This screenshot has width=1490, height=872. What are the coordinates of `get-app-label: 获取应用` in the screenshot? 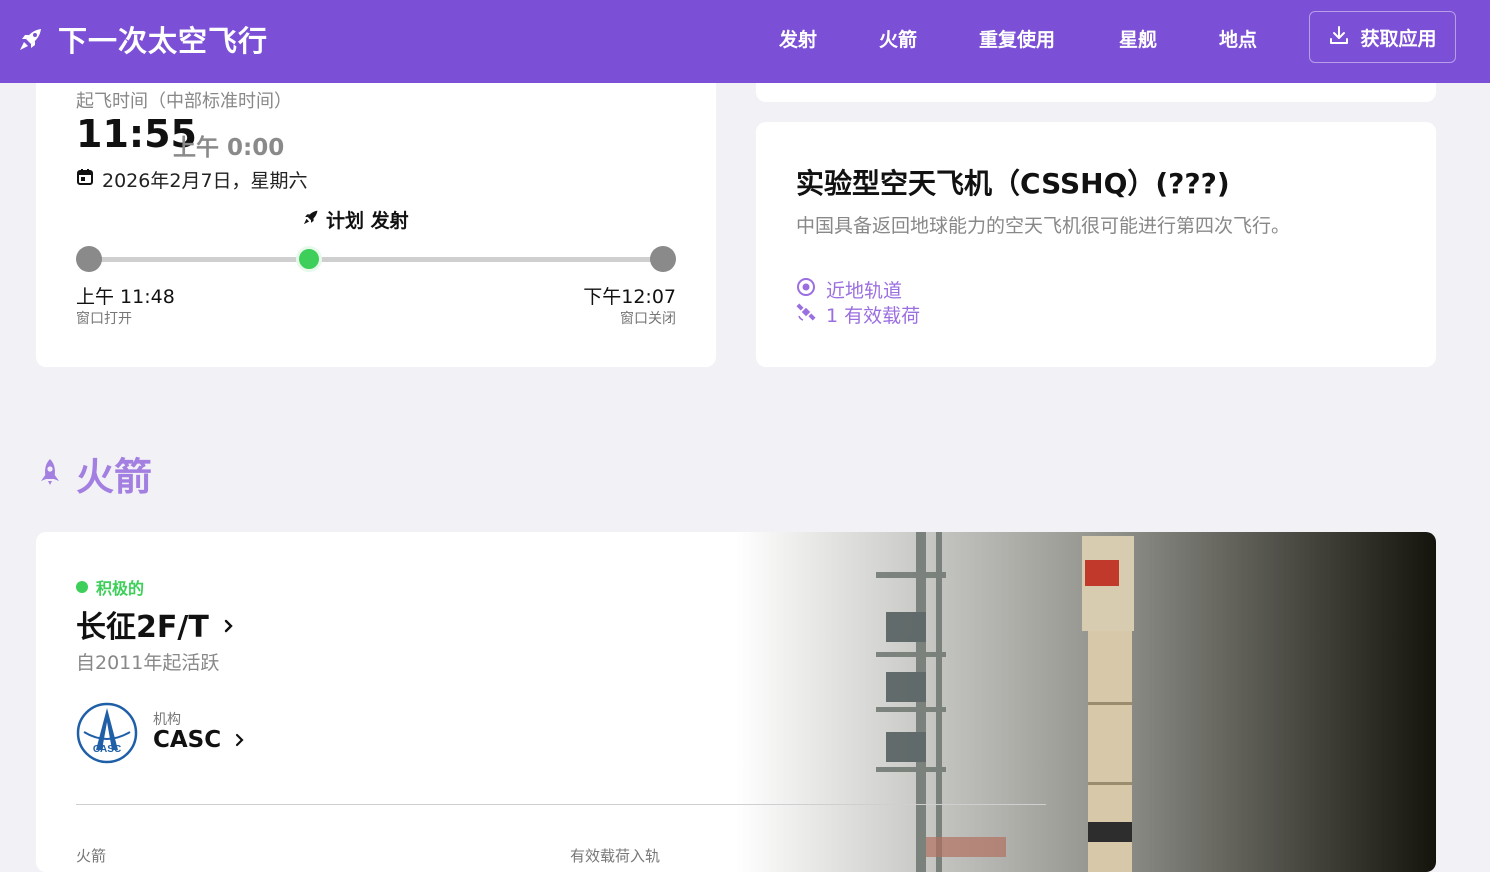 It's located at (1398, 38).